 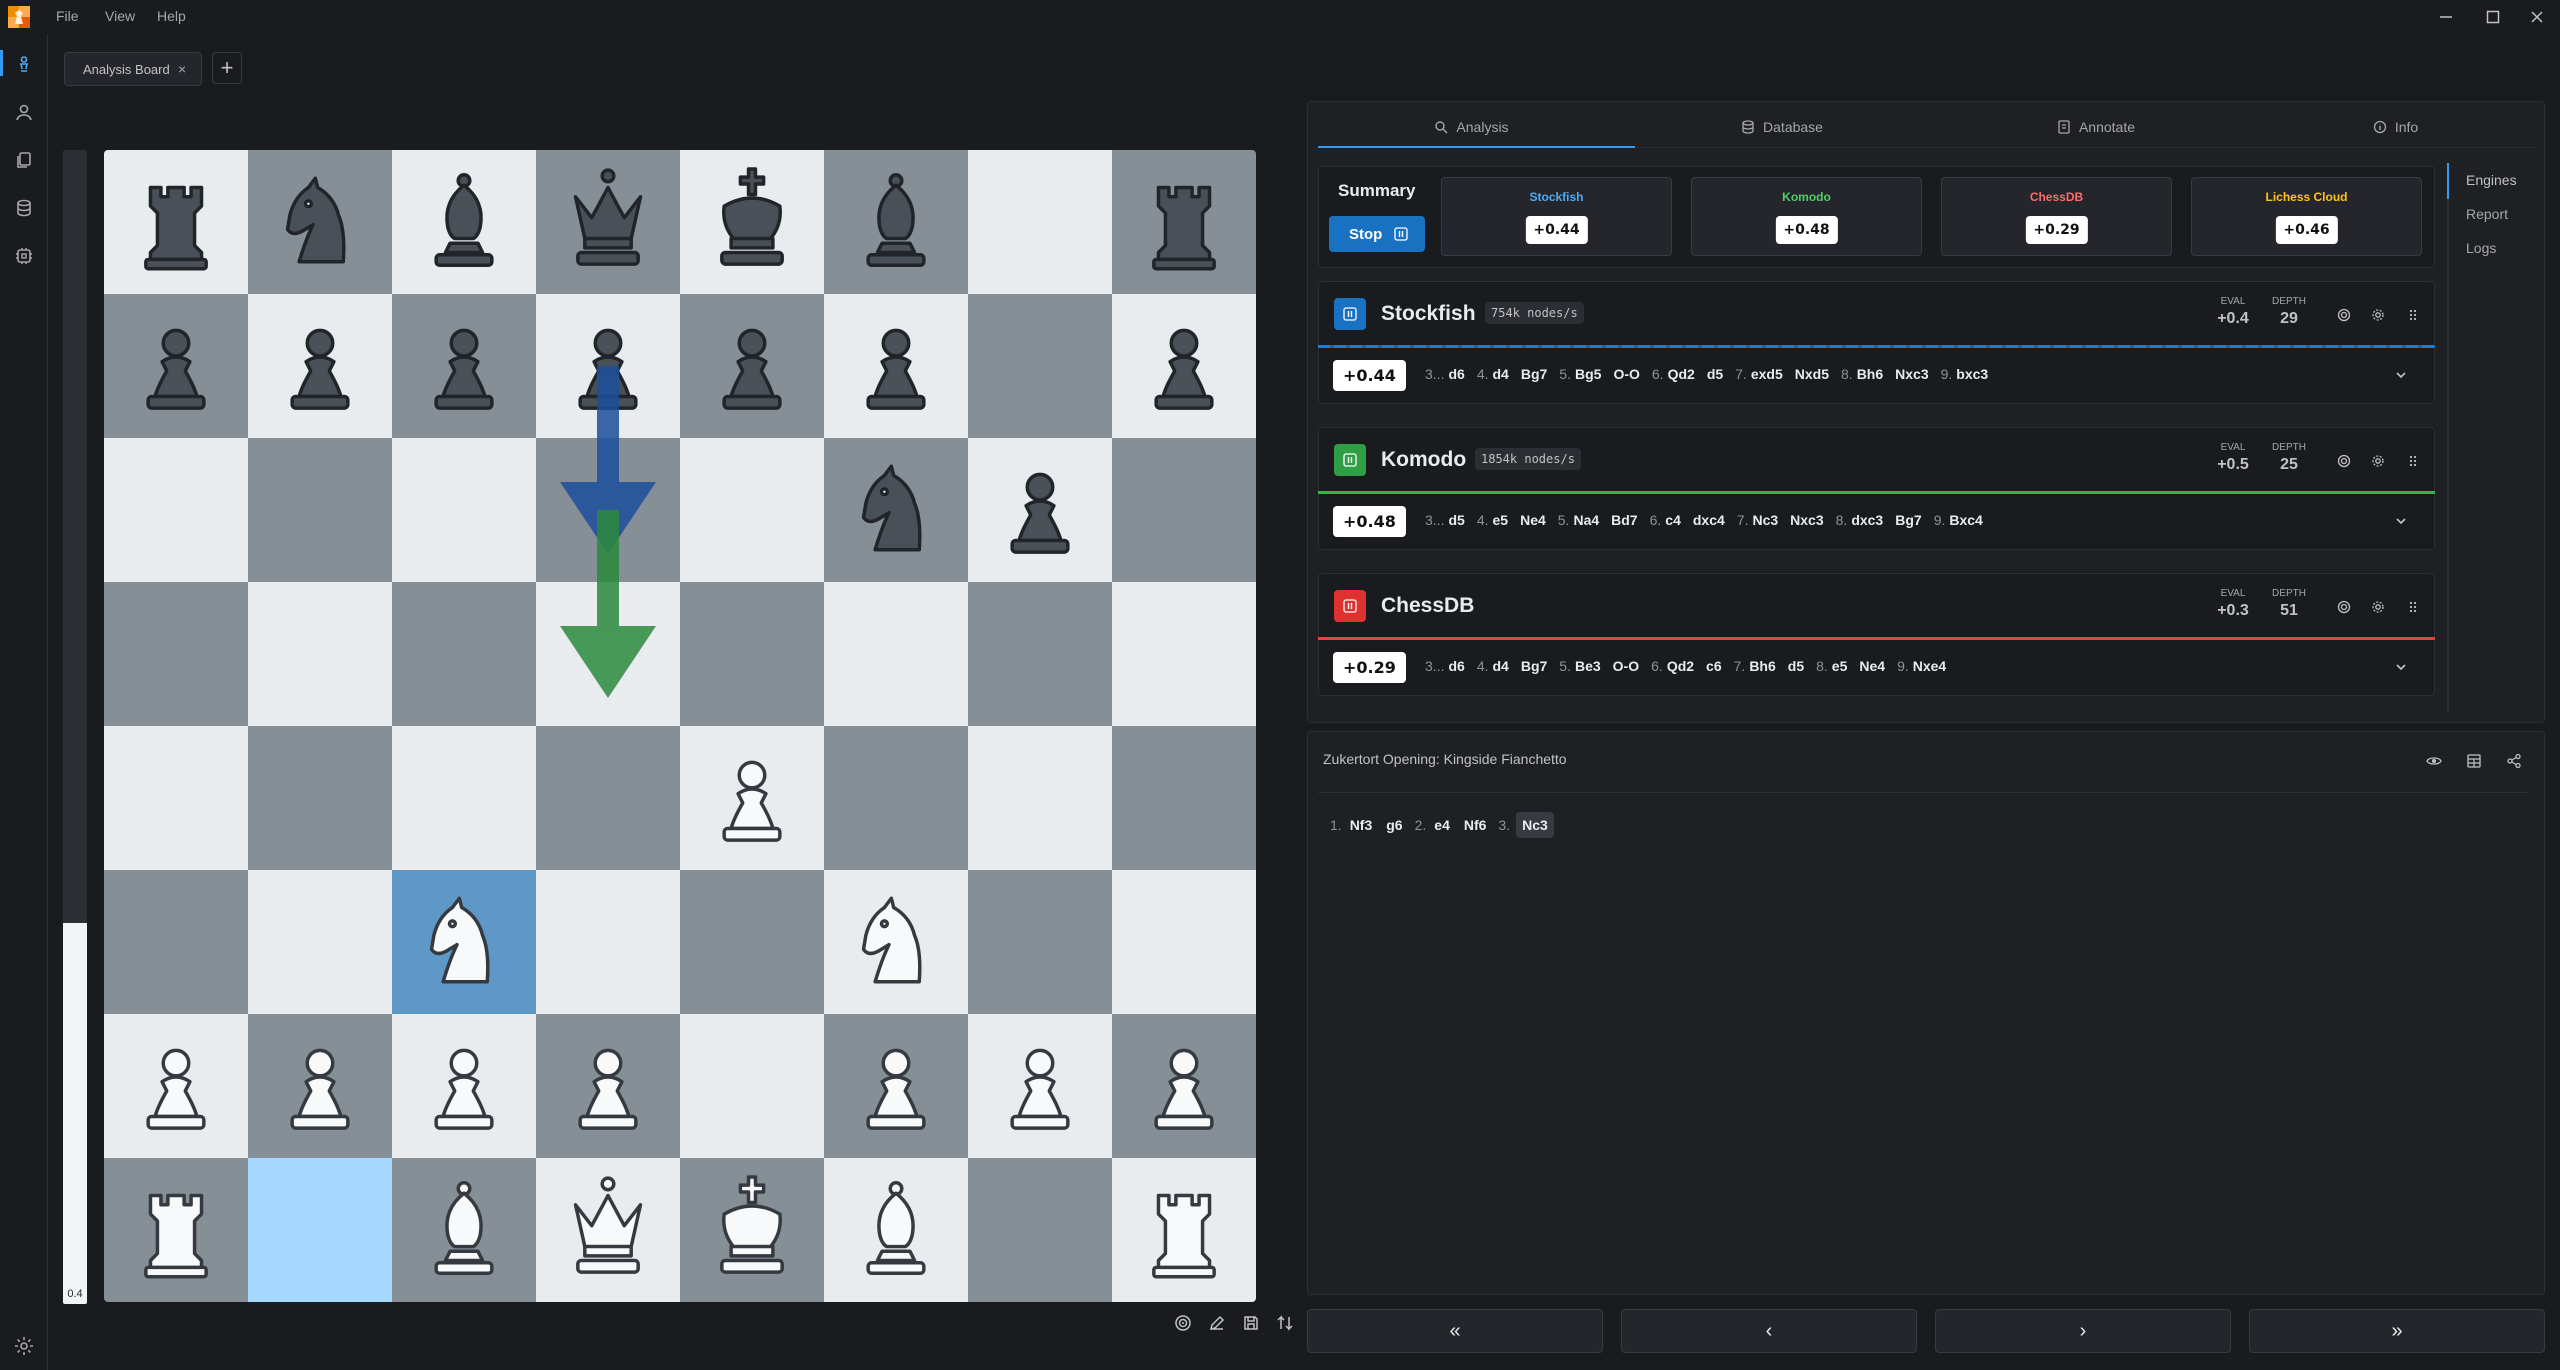 What do you see at coordinates (1184, 510) in the screenshot?
I see `square-h6` at bounding box center [1184, 510].